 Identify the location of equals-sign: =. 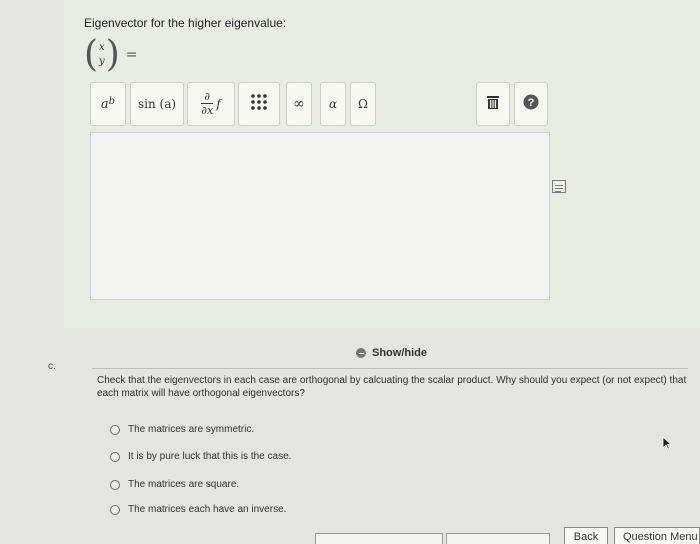
(131, 55).